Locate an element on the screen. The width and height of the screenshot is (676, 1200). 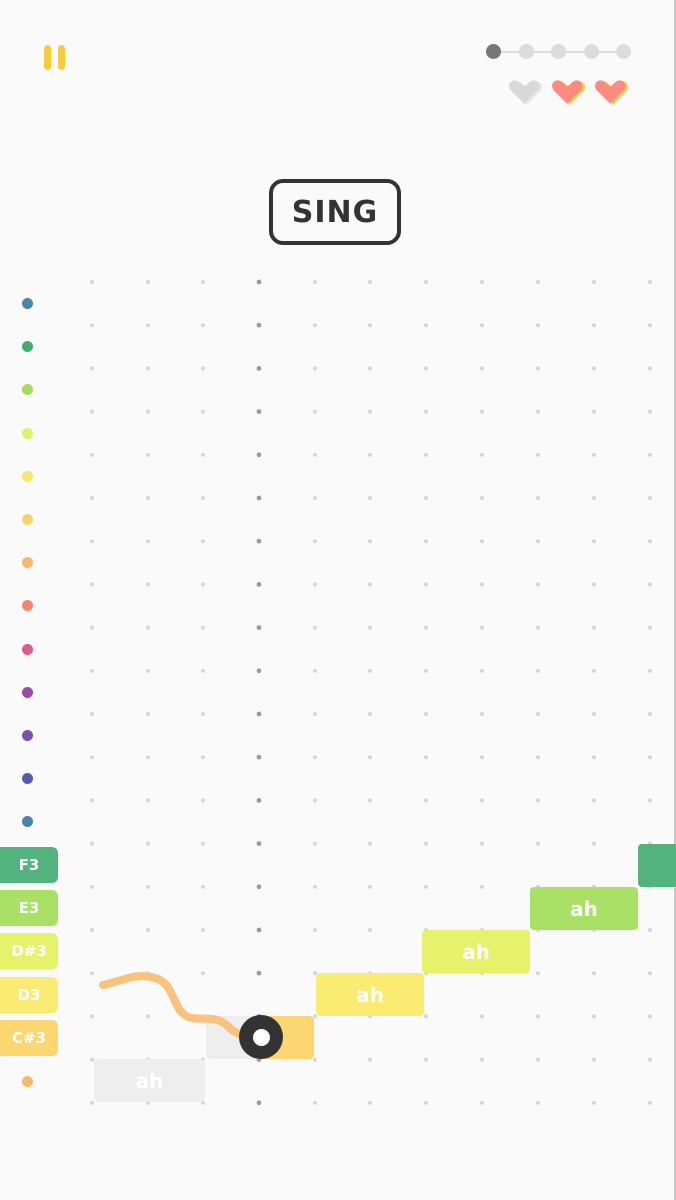
voice-cursor-icon is located at coordinates (261, 1037).